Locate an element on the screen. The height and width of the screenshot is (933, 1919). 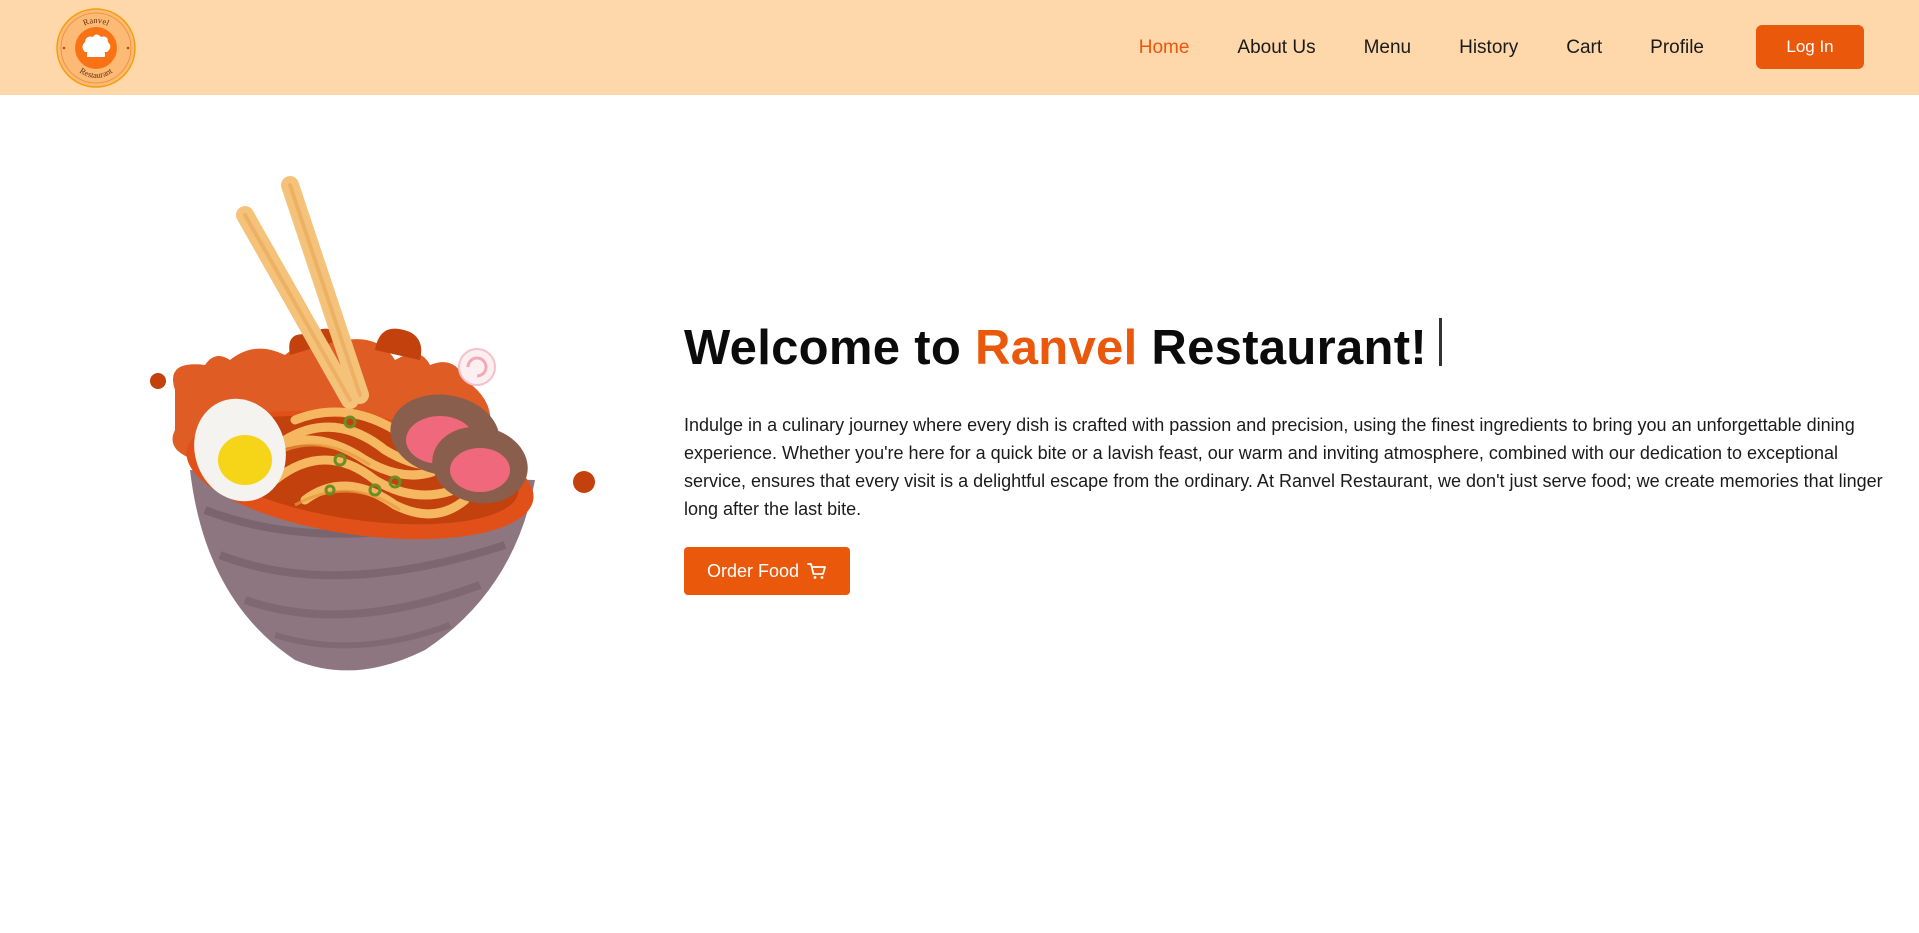
order-food-button: Order Food is located at coordinates (767, 571).